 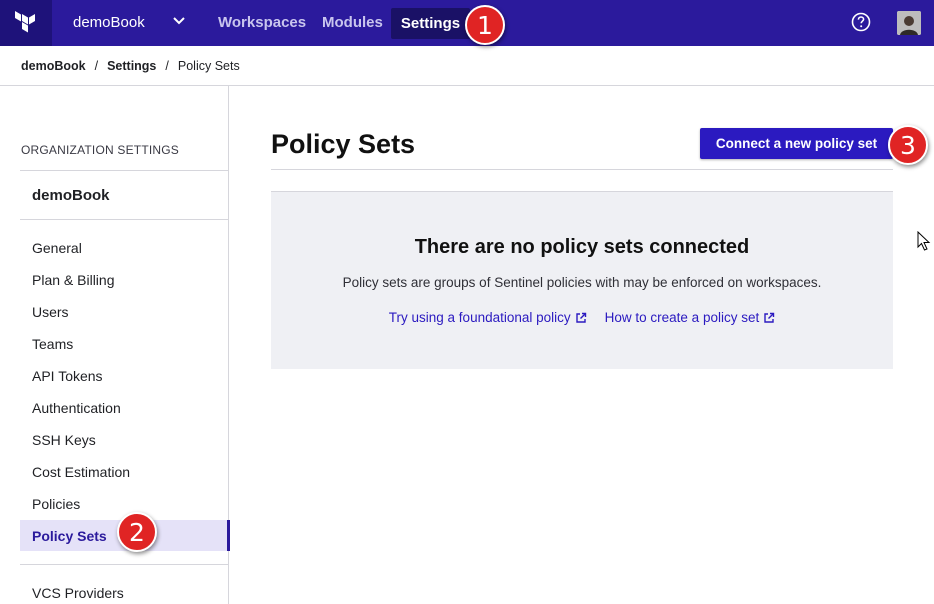 I want to click on foundational-policy-link: Try using a foundational policy, so click(x=488, y=317).